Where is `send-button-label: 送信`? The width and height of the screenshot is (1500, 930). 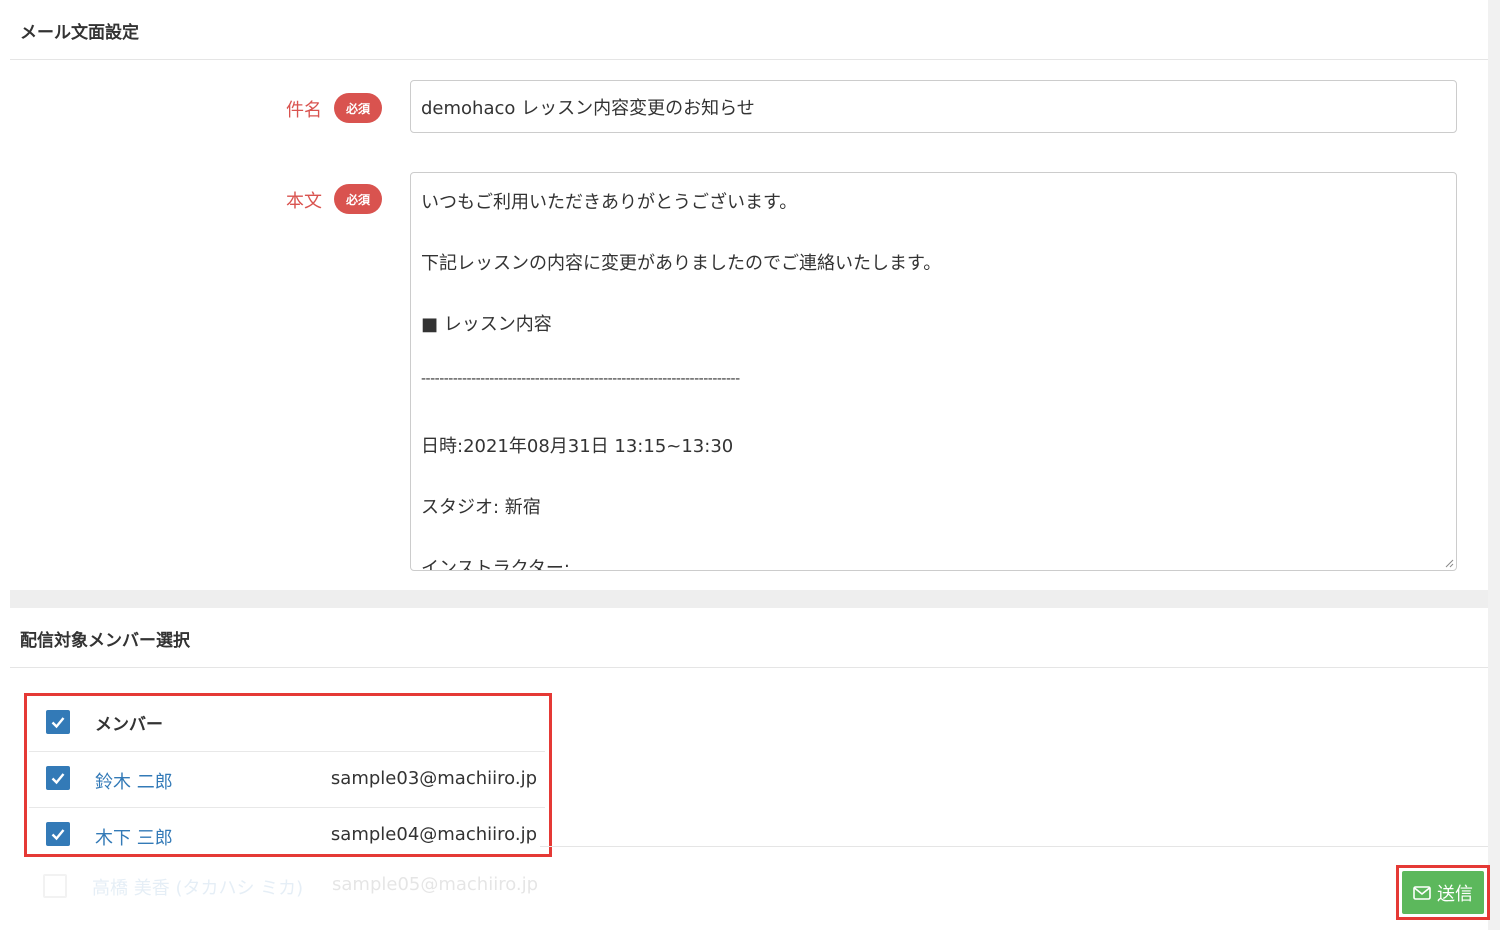
send-button-label: 送信 is located at coordinates (1455, 894).